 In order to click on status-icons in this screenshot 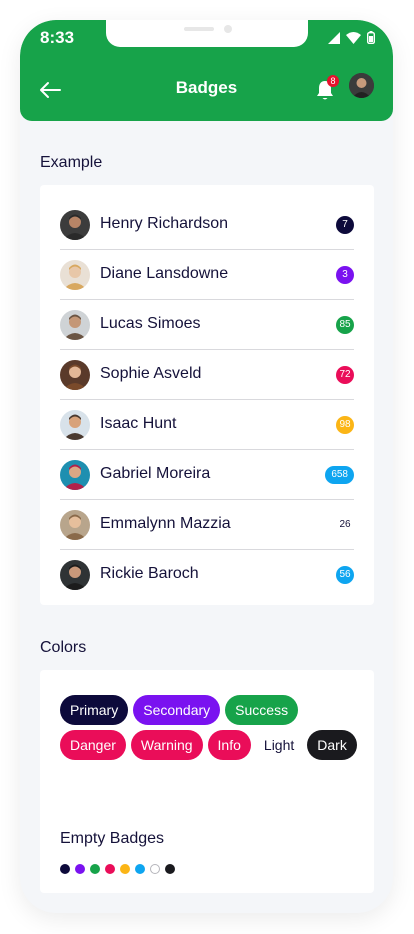, I will do `click(351, 37)`.